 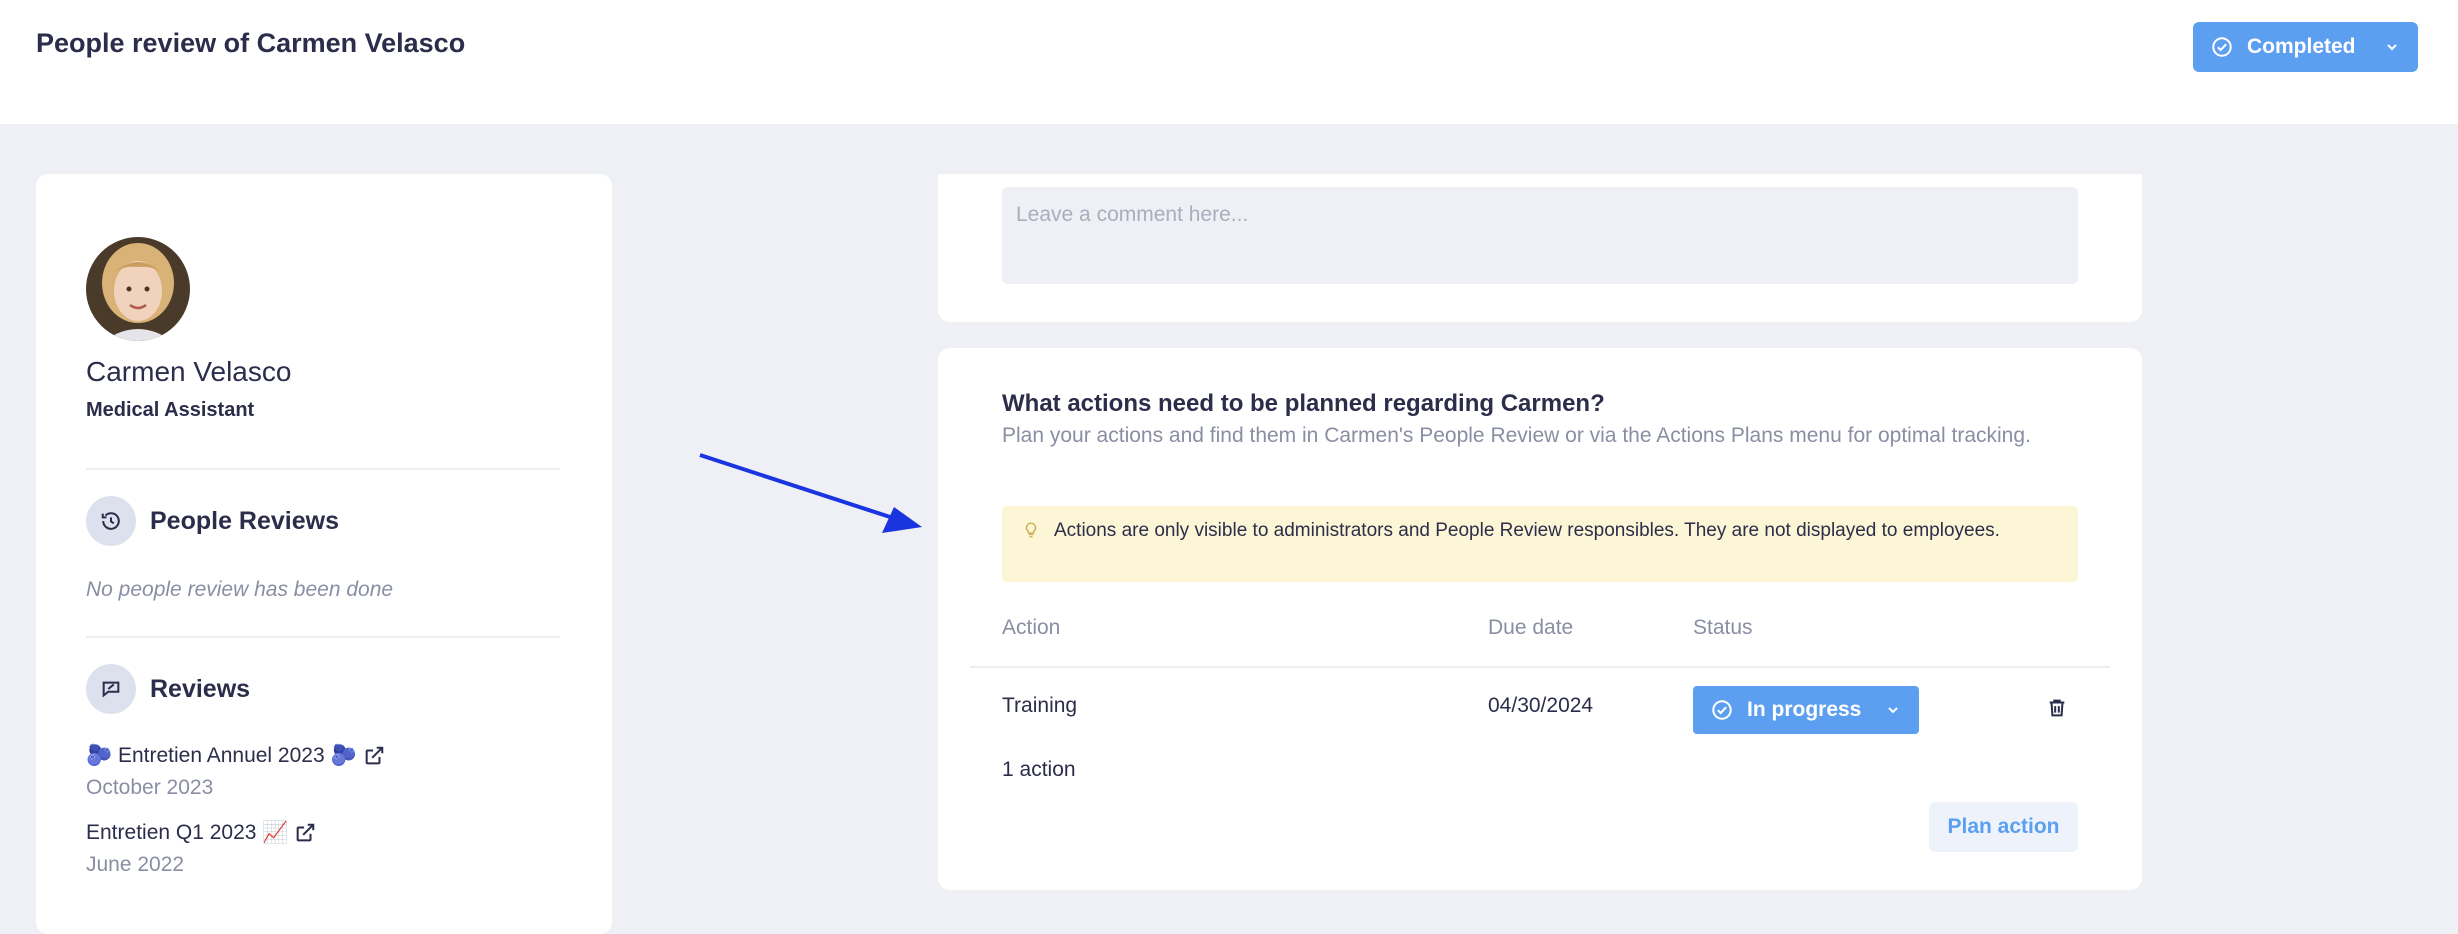 What do you see at coordinates (201, 849) in the screenshot?
I see `review-item: Entretien Q1 2023 📈 June 2022` at bounding box center [201, 849].